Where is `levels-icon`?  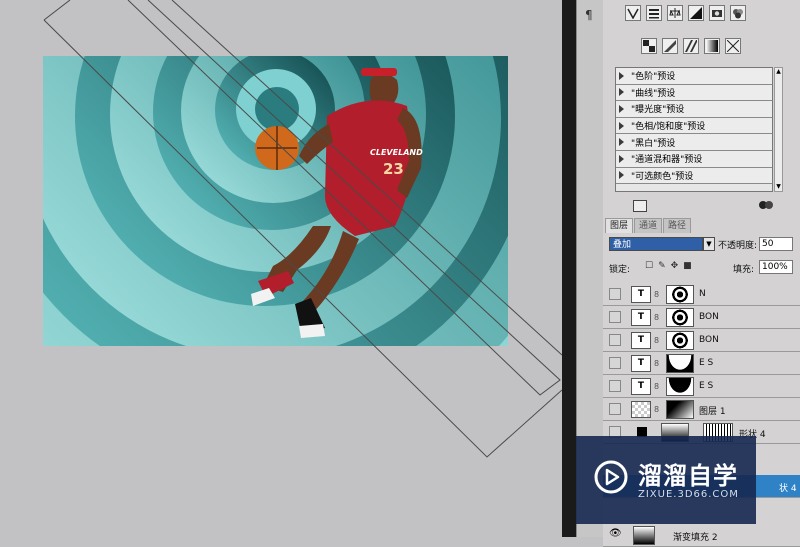 levels-icon is located at coordinates (633, 13).